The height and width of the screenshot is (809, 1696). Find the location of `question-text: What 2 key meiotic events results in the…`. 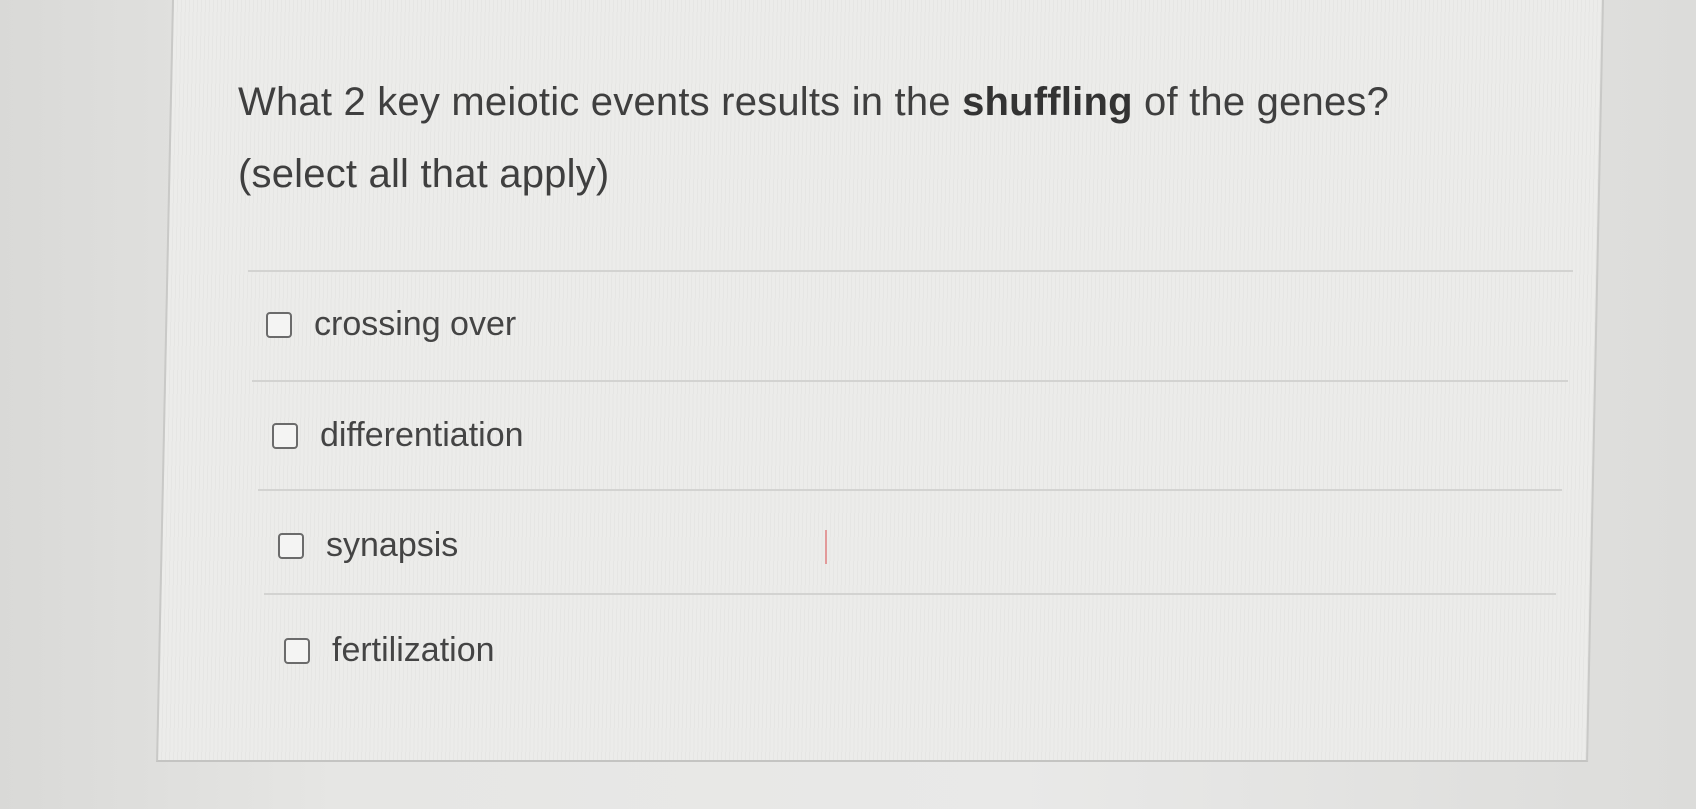

question-text: What 2 key meiotic events results in the… is located at coordinates (908, 138).